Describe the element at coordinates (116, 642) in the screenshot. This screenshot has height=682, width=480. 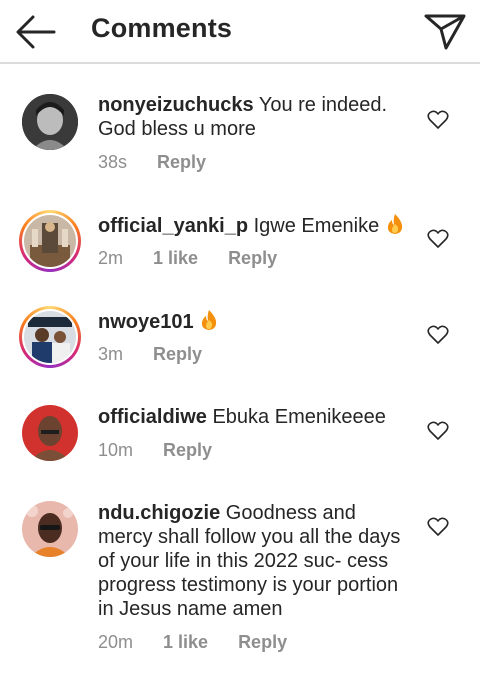
I see `comment-time: 20m` at that location.